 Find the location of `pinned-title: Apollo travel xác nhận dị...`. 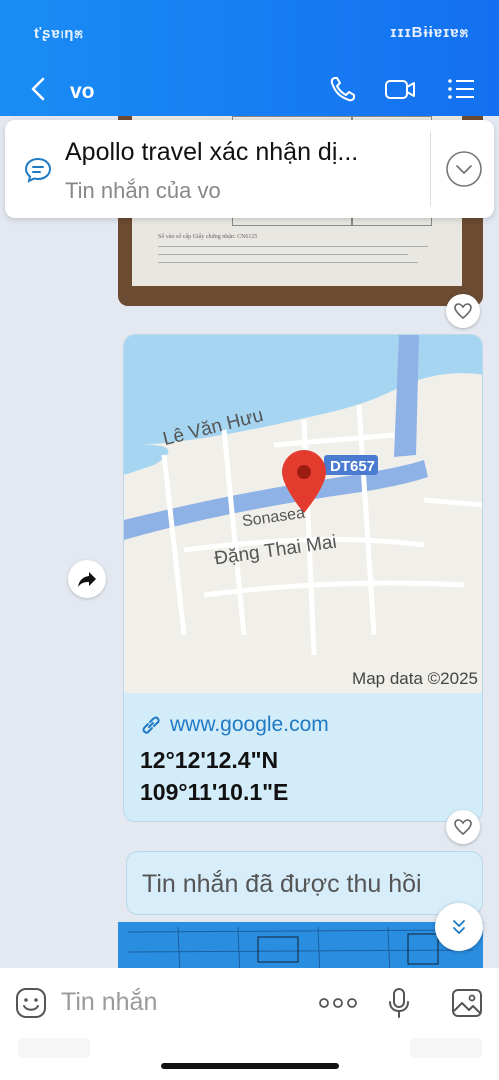

pinned-title: Apollo travel xác nhận dị... is located at coordinates (212, 152).